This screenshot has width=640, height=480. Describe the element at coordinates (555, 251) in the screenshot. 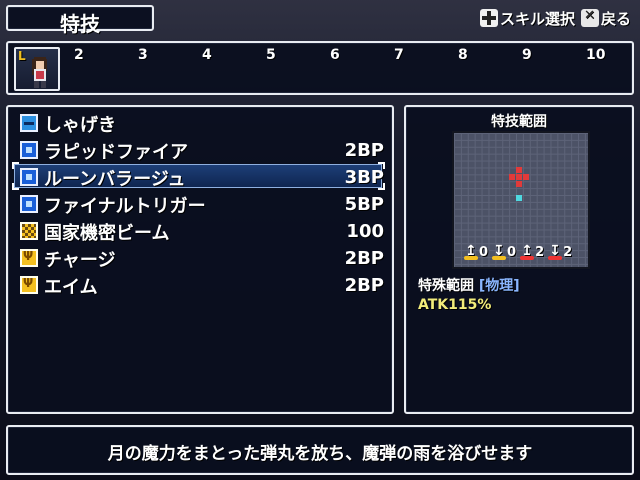

I see `arrow-down-red-icon` at that location.